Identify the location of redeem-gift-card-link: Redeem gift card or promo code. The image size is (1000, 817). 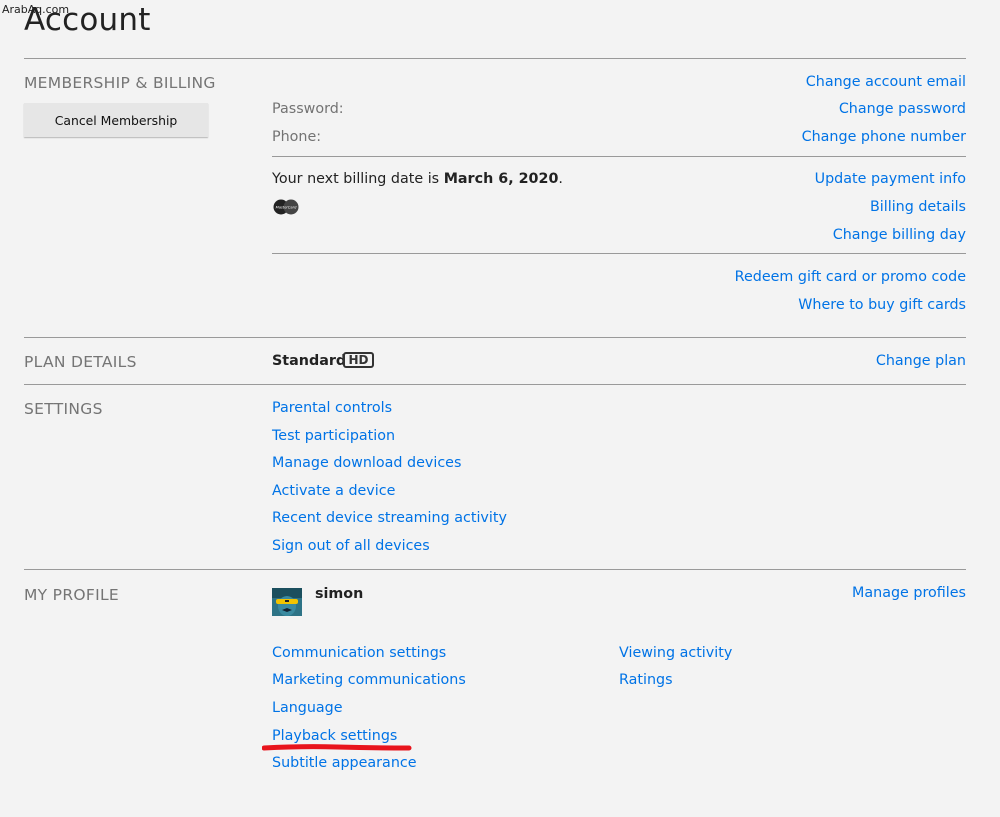
(850, 277).